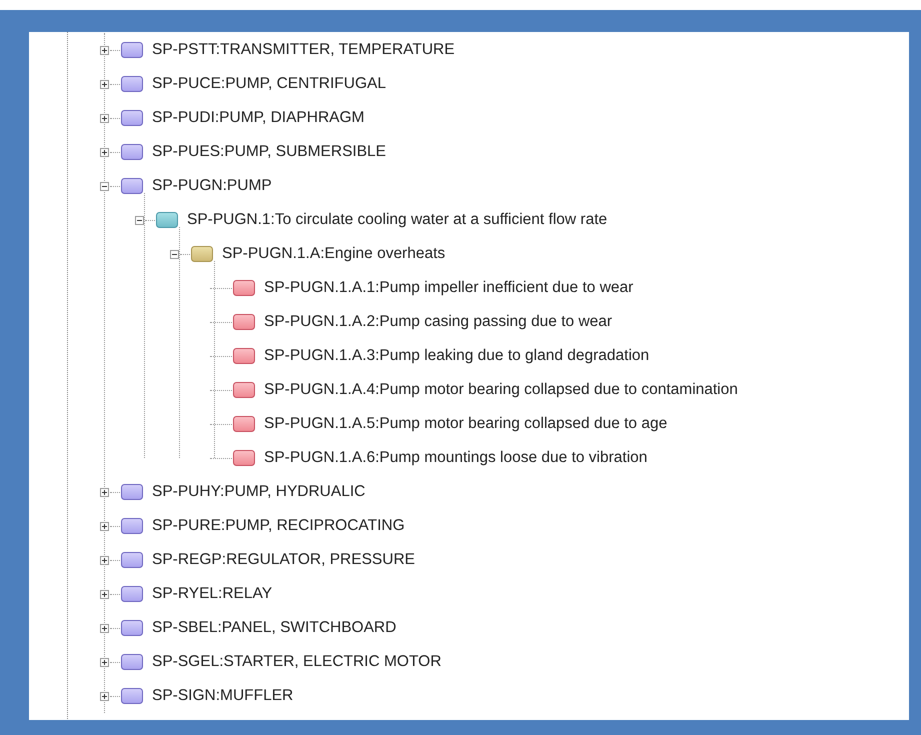  Describe the element at coordinates (466, 424) in the screenshot. I see `tree-item-label: SP-PUGN.1.A.5:Pump motor bearing collapsed due to age` at that location.